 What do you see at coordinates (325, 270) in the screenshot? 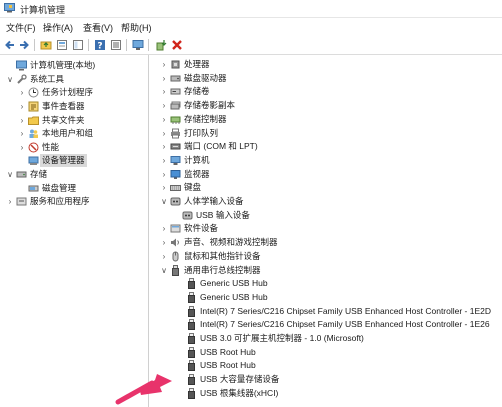
I see `device-tree-item: ∨ 通用串行总线控制器` at bounding box center [325, 270].